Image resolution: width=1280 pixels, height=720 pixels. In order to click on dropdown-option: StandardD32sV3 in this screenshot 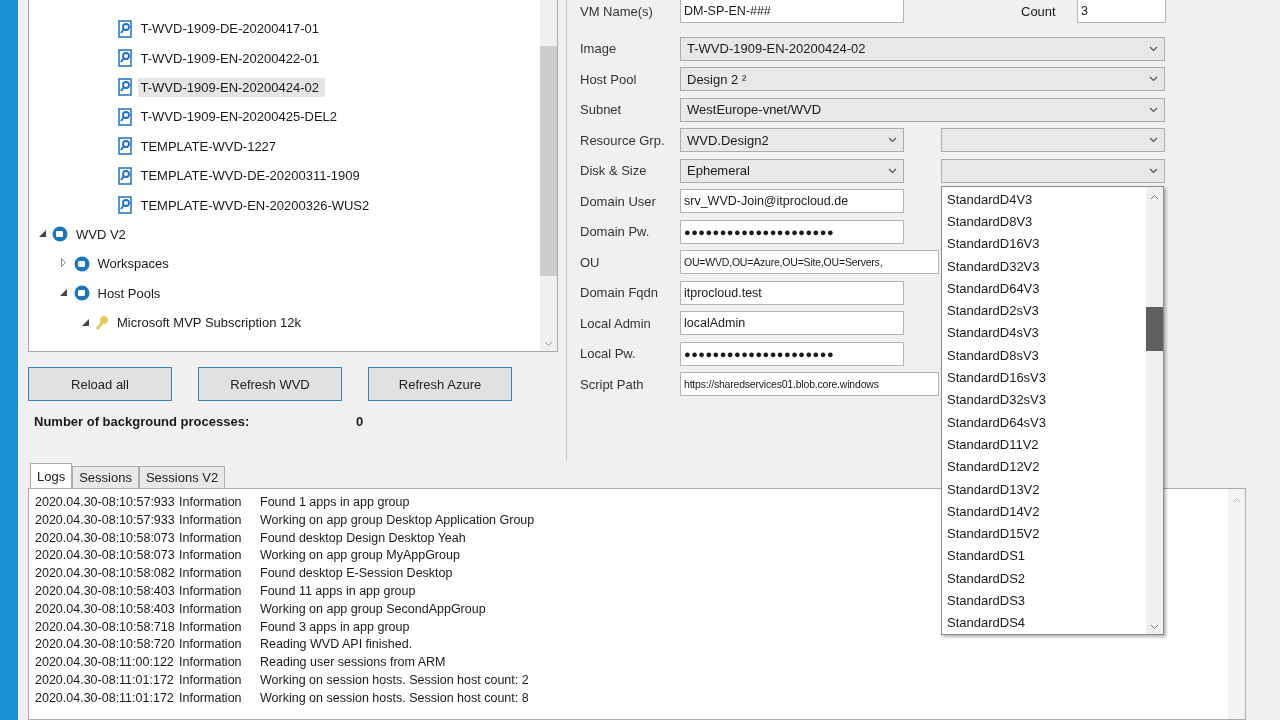, I will do `click(1046, 399)`.